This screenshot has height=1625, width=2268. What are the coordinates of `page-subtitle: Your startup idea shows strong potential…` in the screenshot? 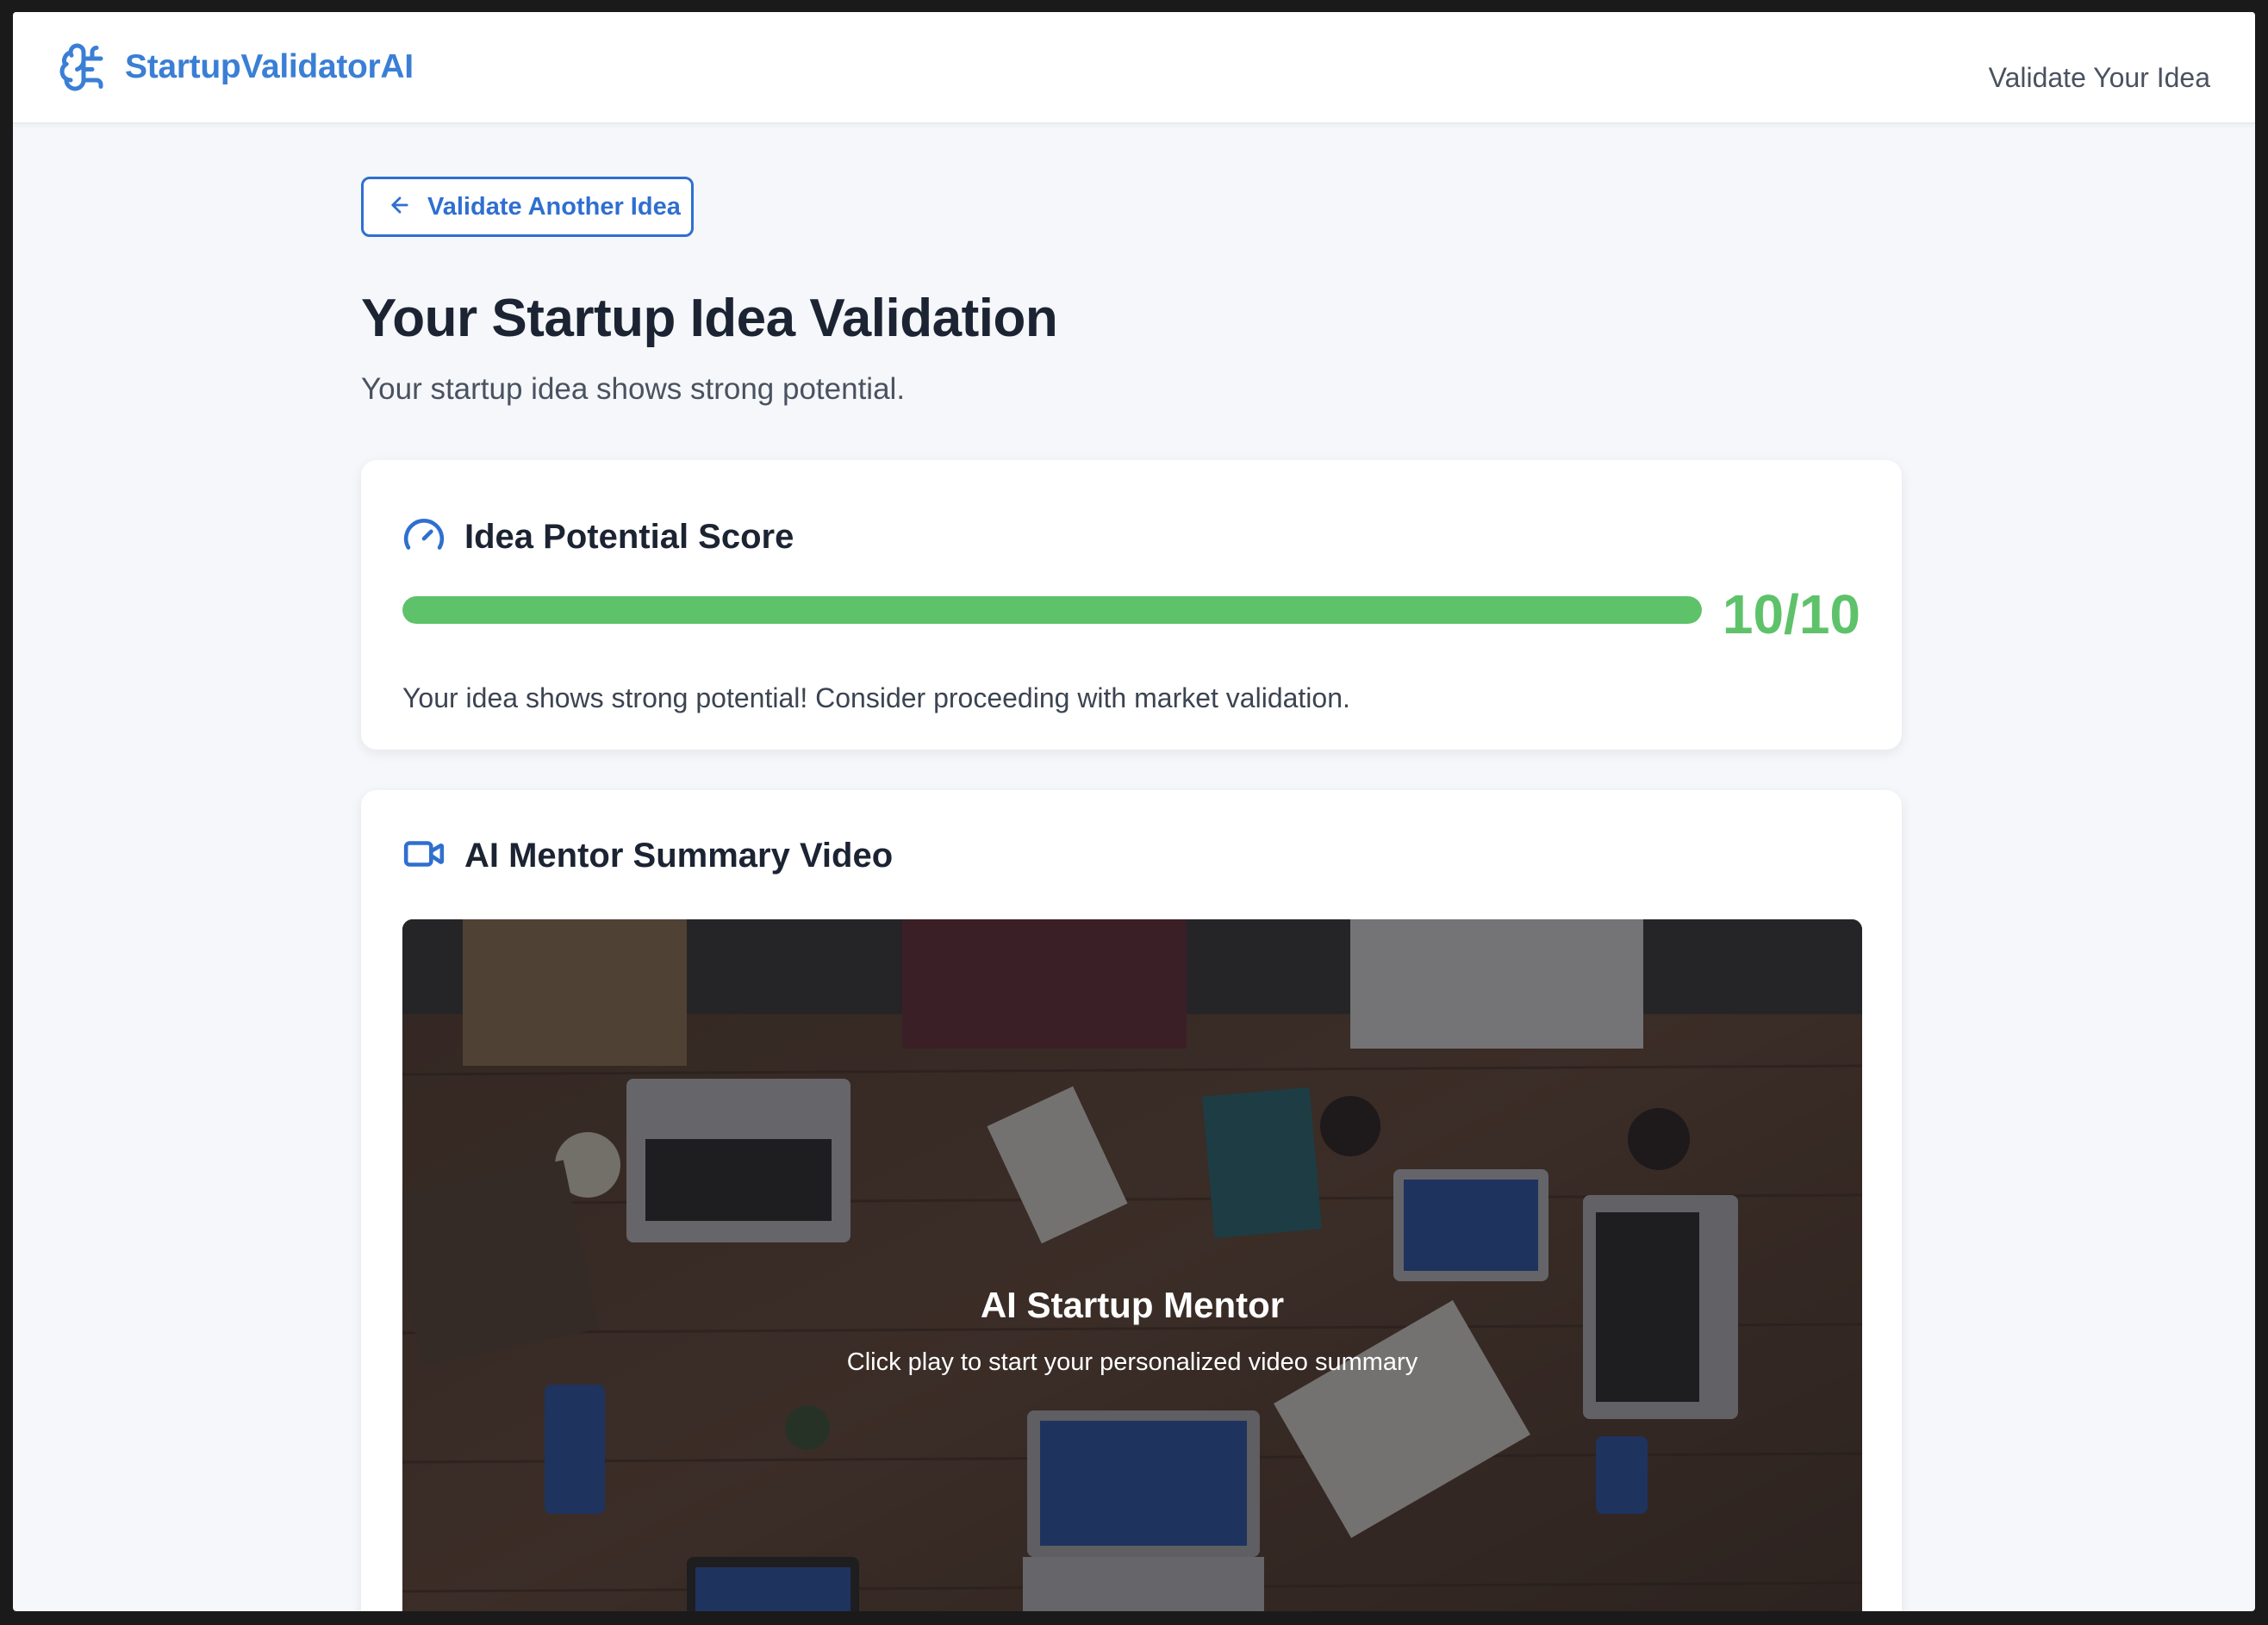 It's located at (633, 389).